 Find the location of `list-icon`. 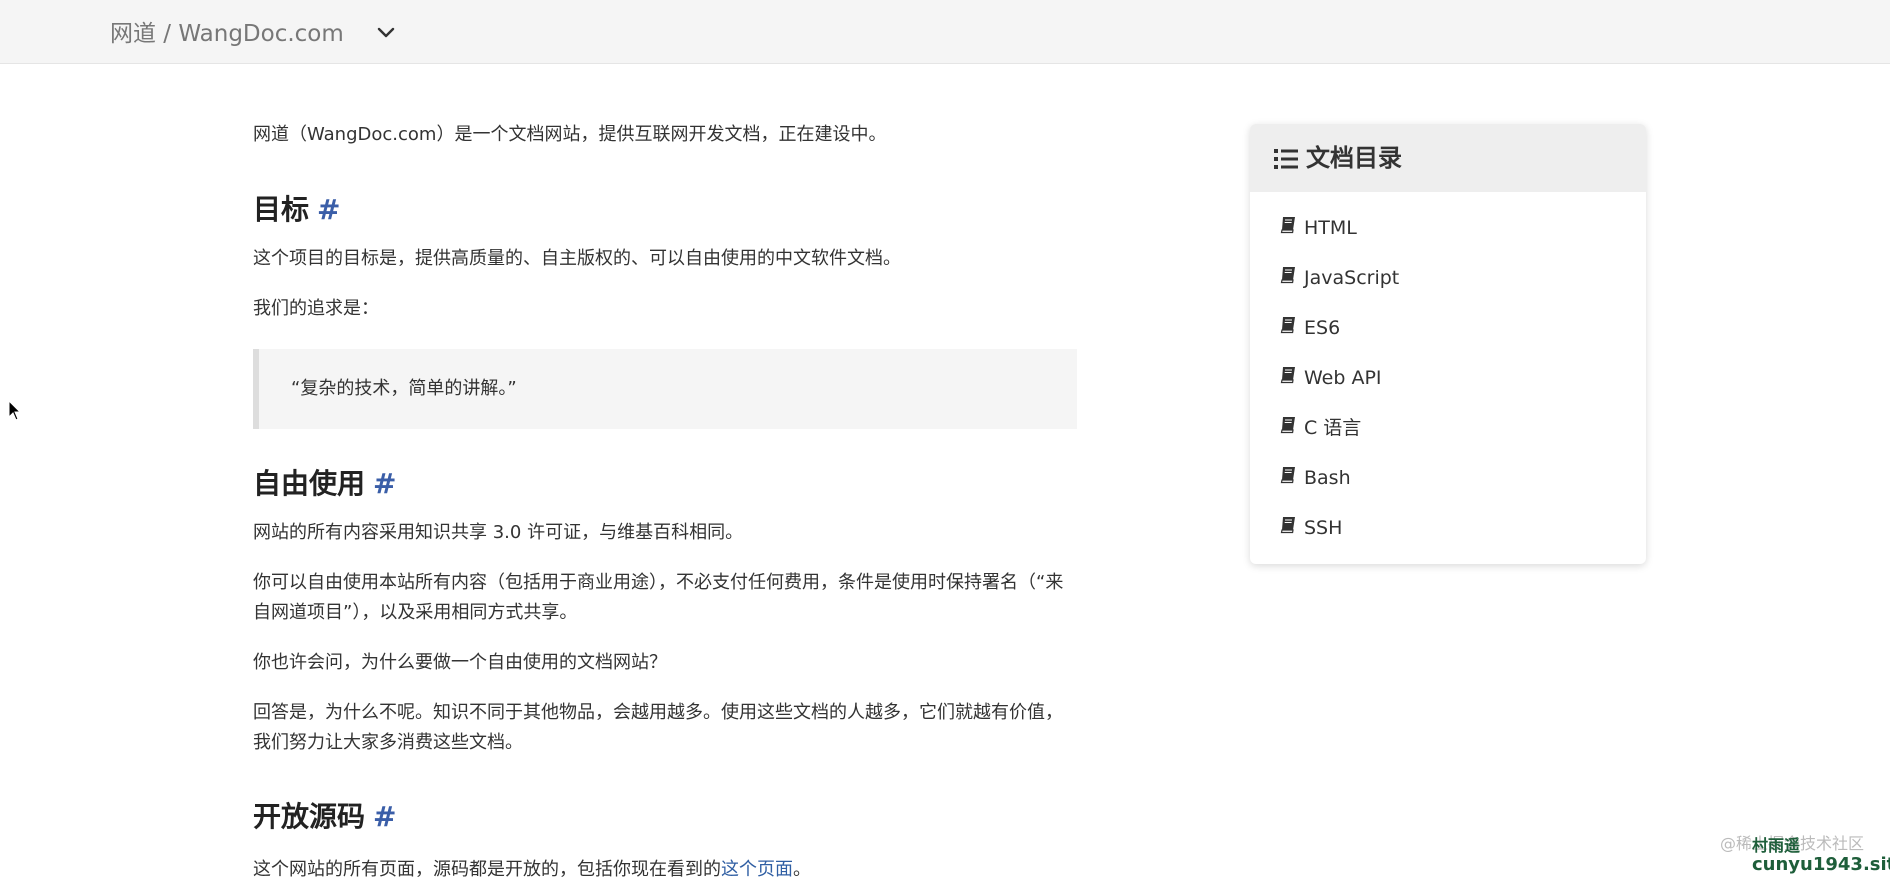

list-icon is located at coordinates (1286, 159).